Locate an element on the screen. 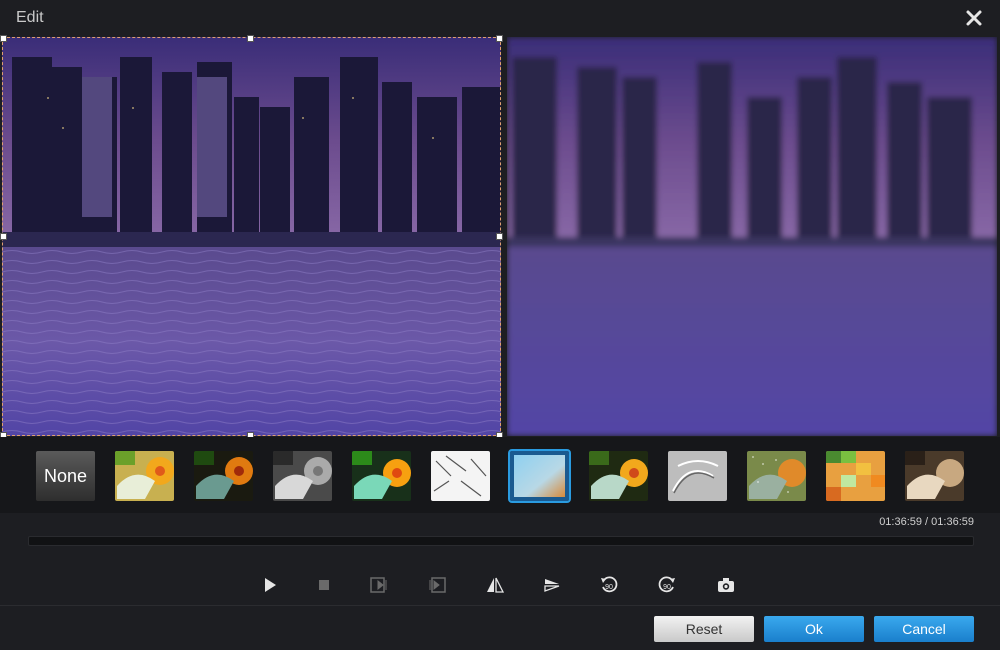 This screenshot has width=1000, height=650. cancel-button: Cancel is located at coordinates (924, 629).